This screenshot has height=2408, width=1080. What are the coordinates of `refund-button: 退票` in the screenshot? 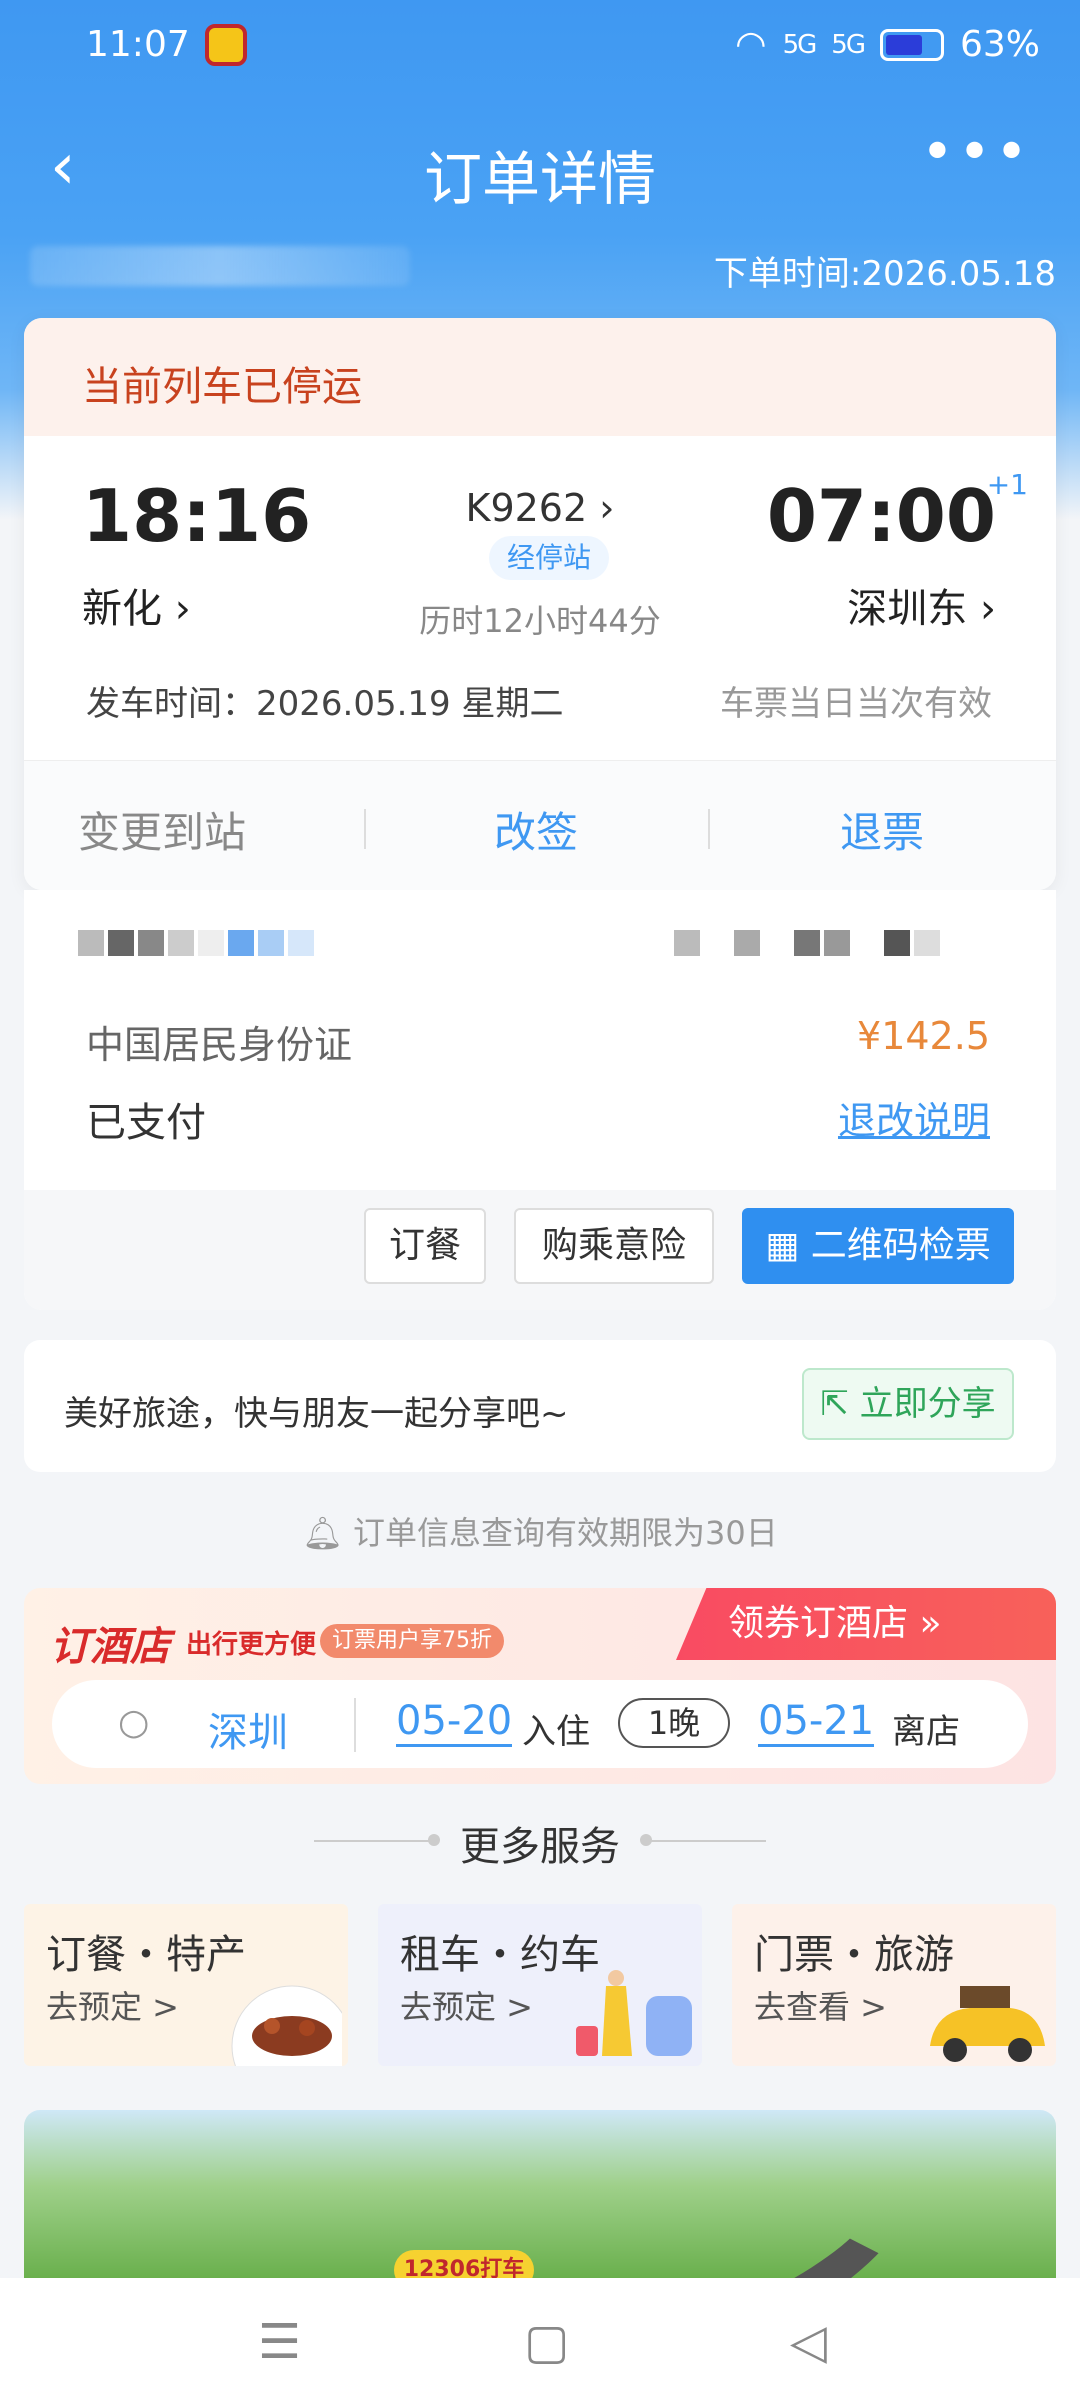 It's located at (882, 829).